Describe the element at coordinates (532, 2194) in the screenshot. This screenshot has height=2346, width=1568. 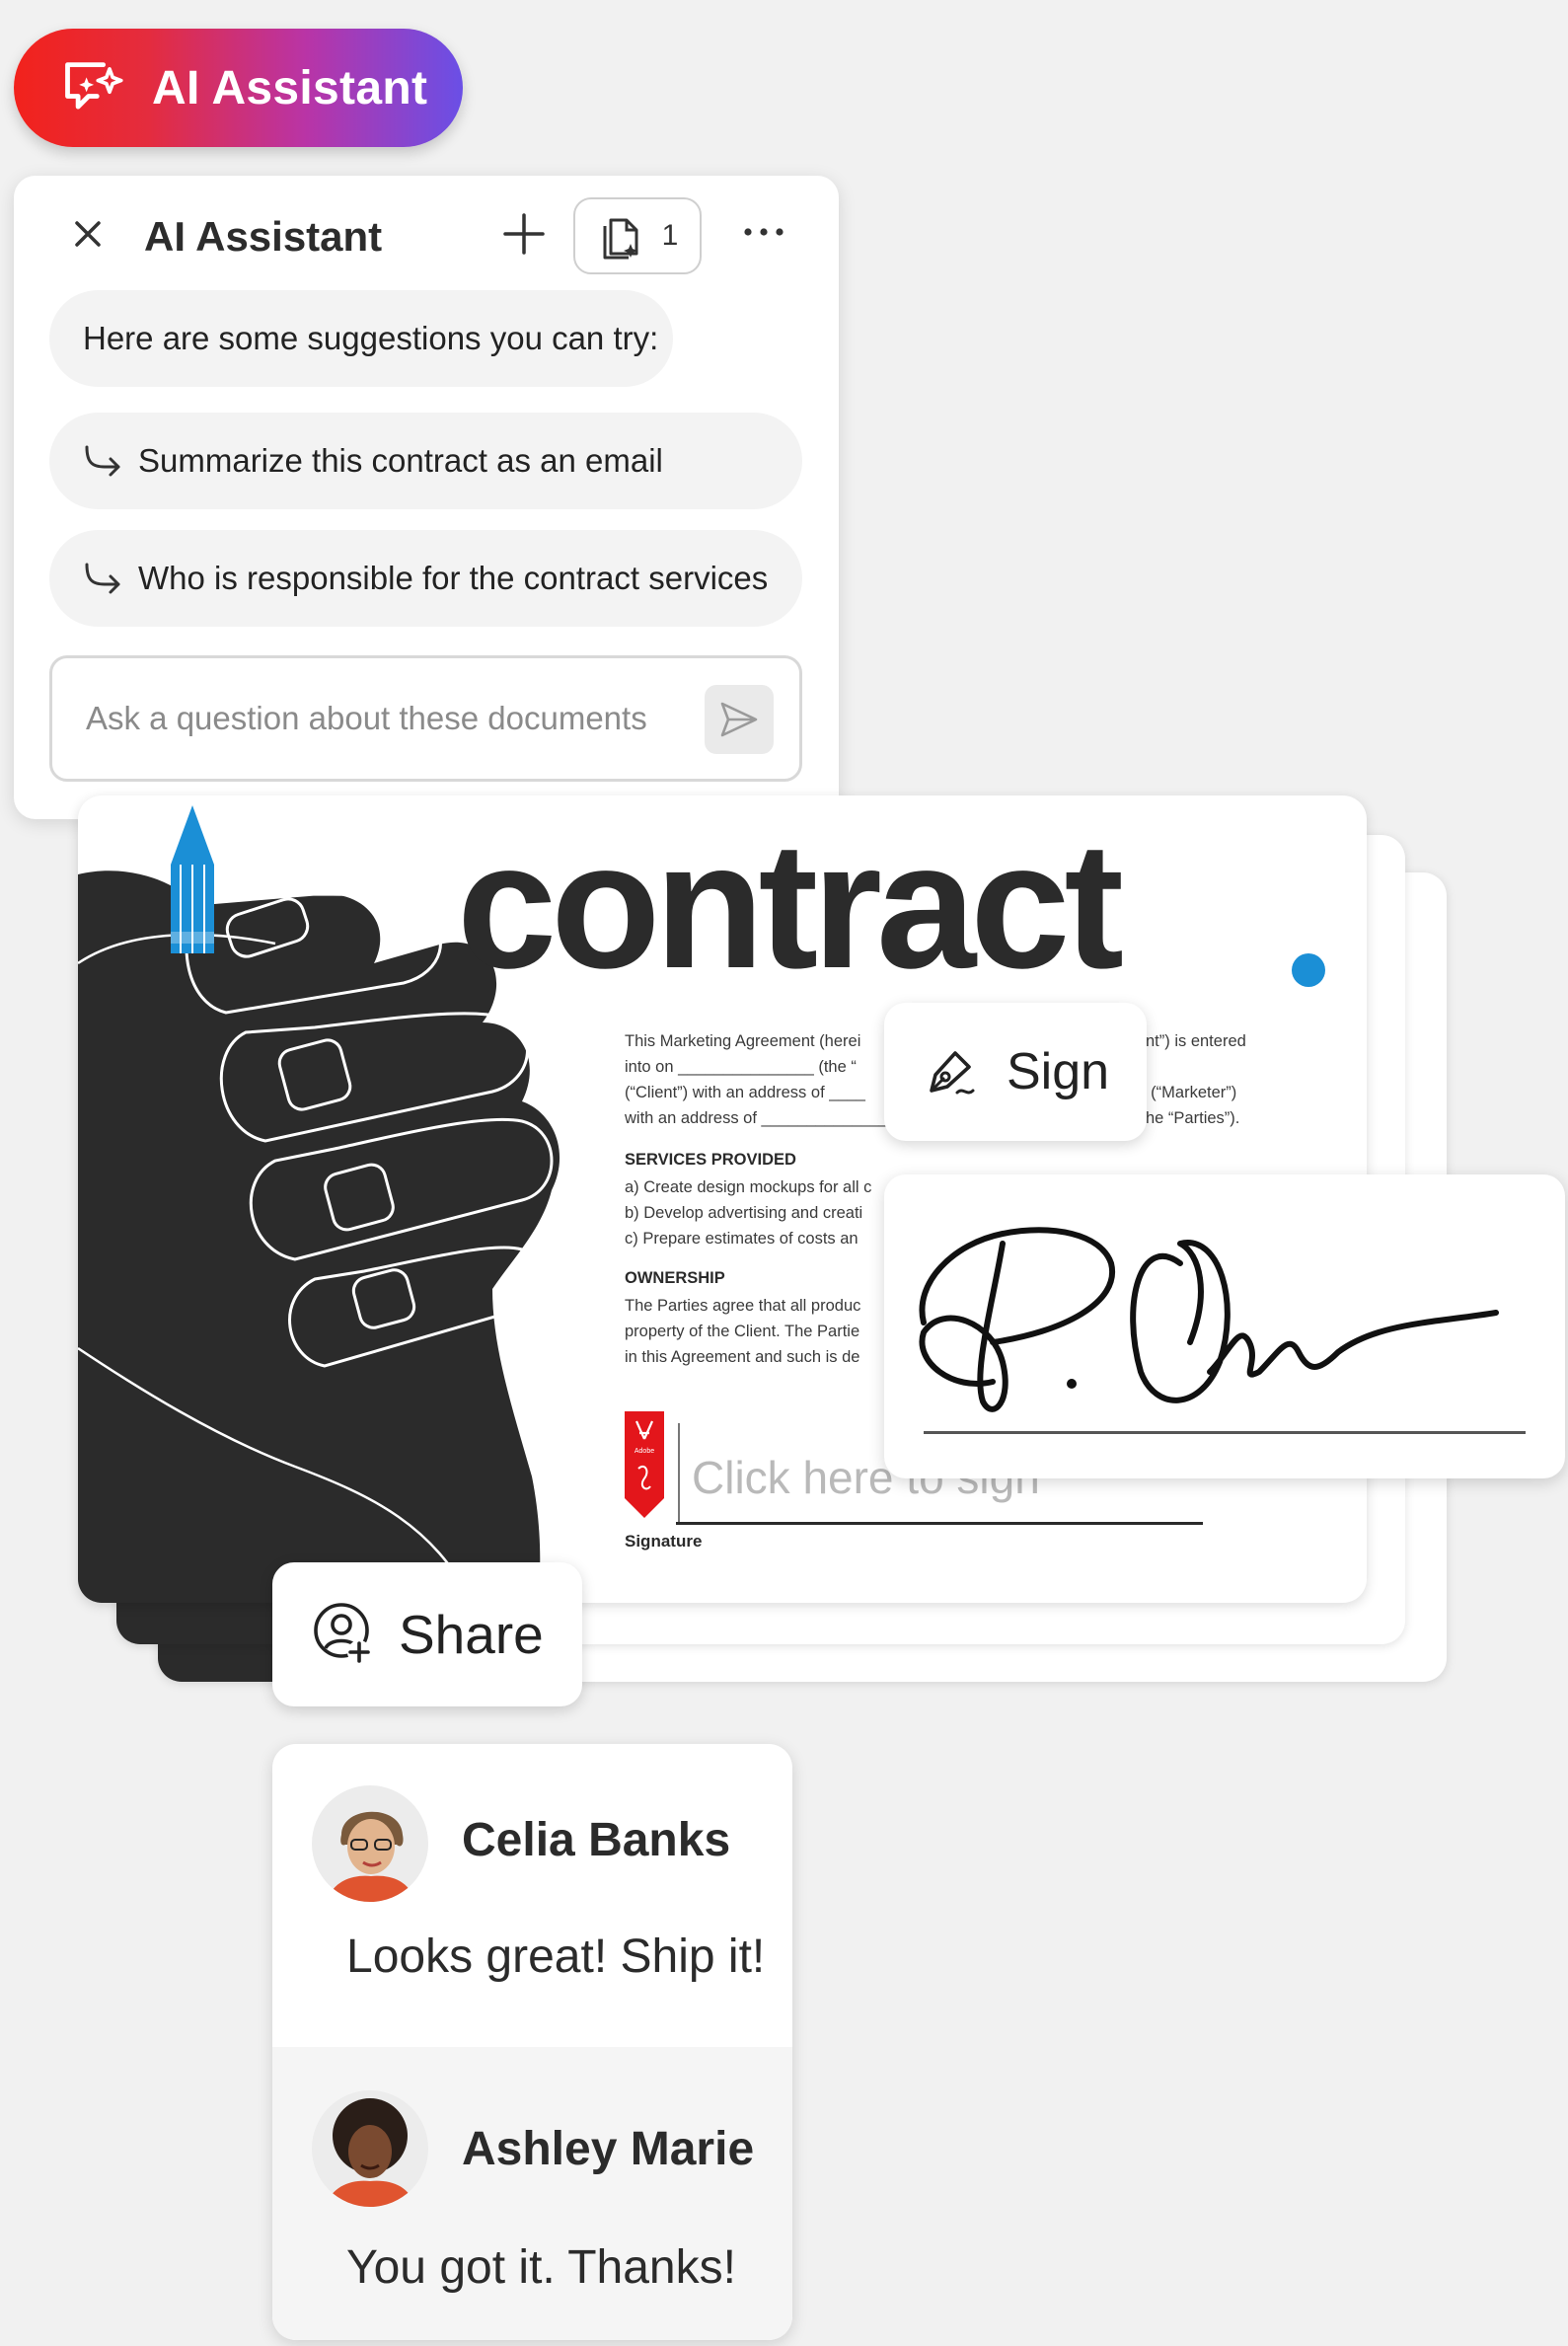
I see `comment-item: Ashley Marie You got it. Thanks!` at that location.